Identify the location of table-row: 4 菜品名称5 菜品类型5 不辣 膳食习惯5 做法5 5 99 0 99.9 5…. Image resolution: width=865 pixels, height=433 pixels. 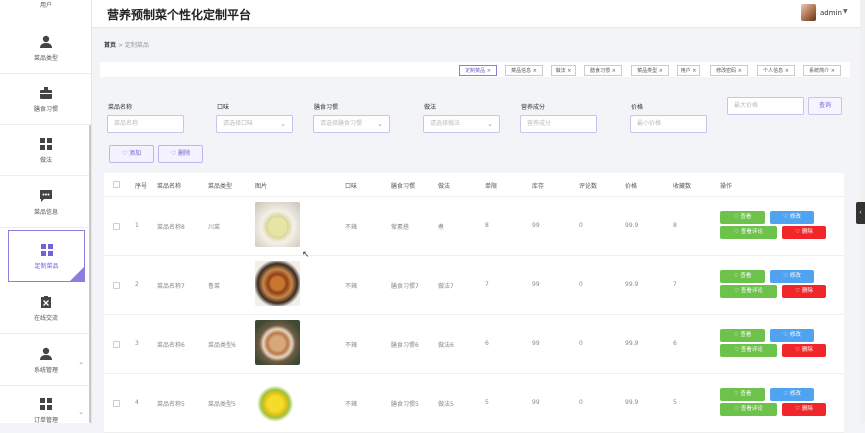
(474, 403).